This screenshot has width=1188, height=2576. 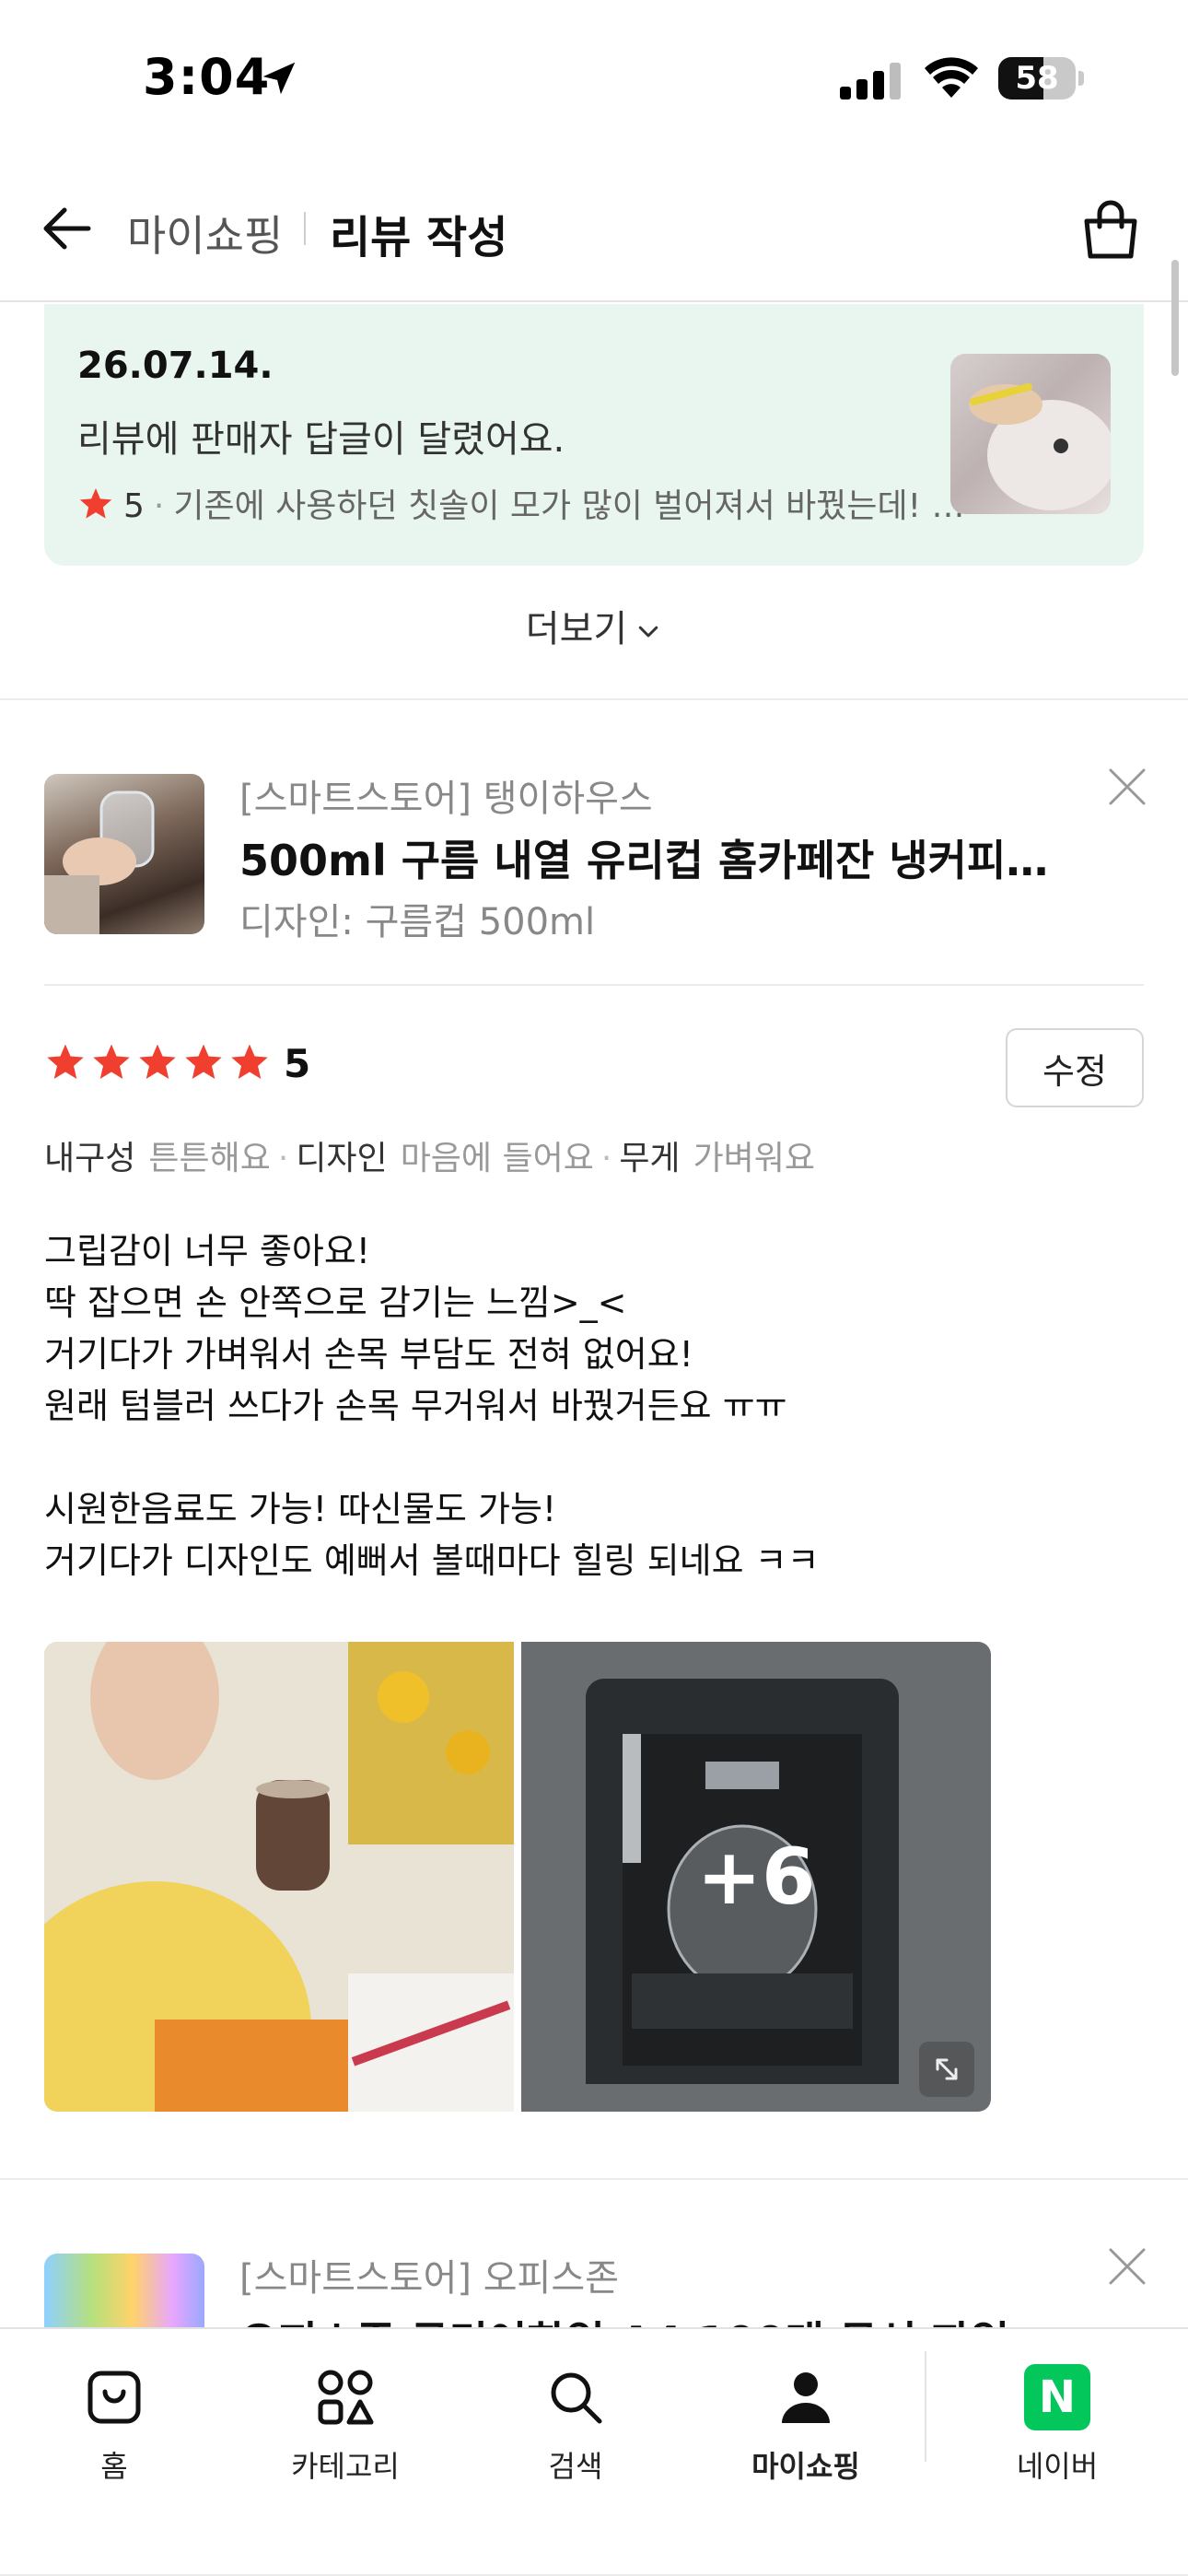 What do you see at coordinates (417, 922) in the screenshot?
I see `product-option: 디자인: 구름컵 500ml` at bounding box center [417, 922].